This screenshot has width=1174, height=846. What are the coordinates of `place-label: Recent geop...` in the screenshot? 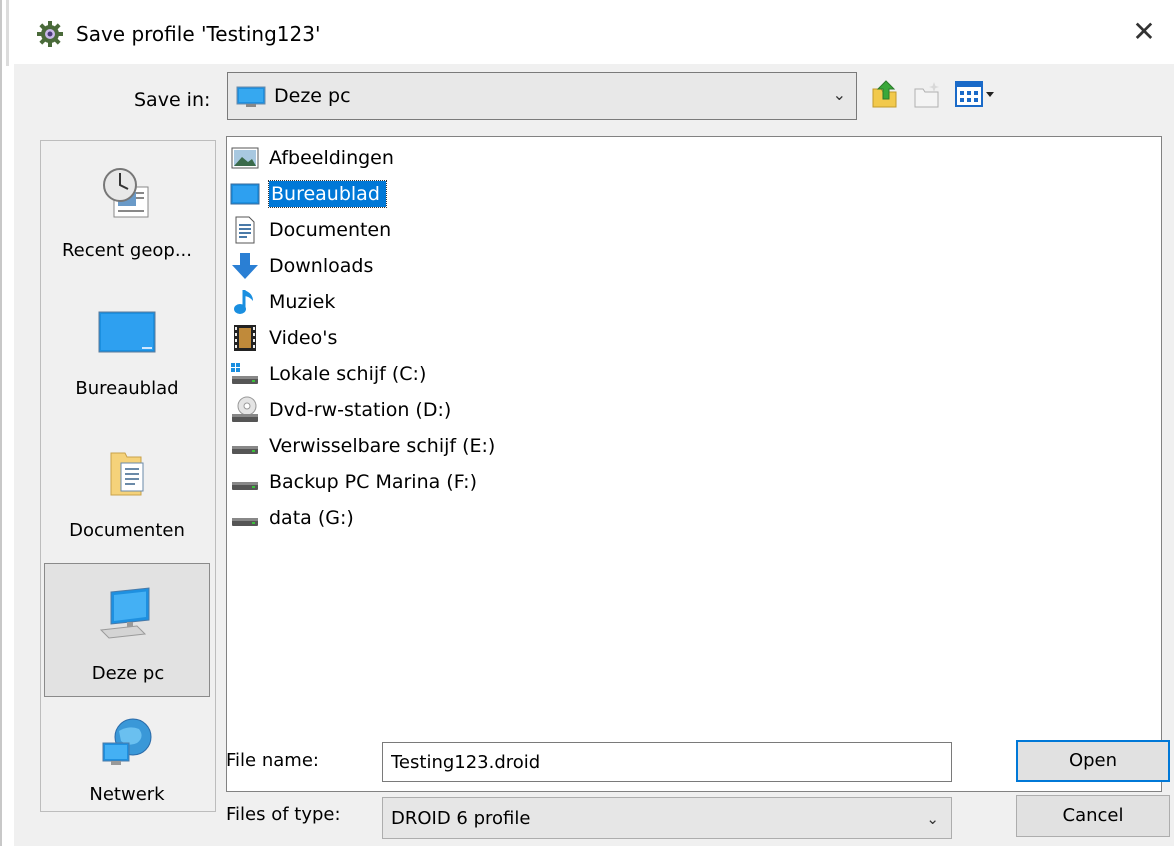 It's located at (127, 250).